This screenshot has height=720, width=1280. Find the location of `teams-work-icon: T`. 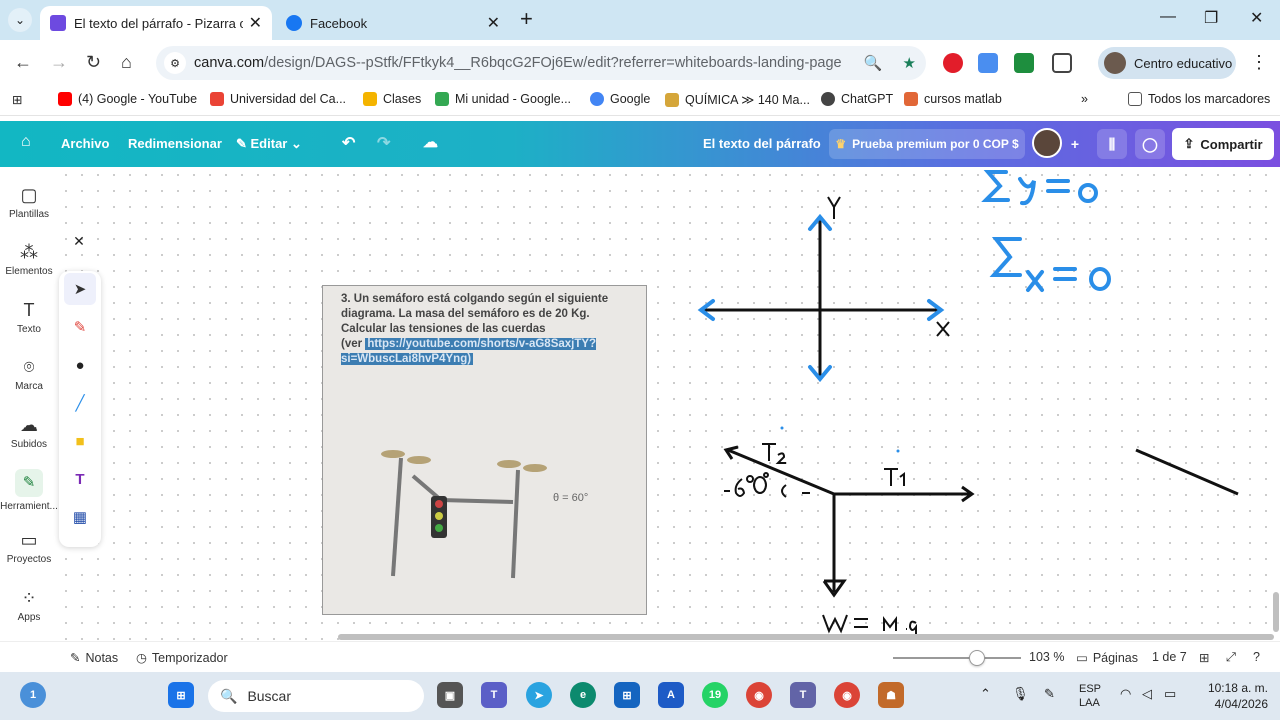

teams-work-icon: T is located at coordinates (803, 695).